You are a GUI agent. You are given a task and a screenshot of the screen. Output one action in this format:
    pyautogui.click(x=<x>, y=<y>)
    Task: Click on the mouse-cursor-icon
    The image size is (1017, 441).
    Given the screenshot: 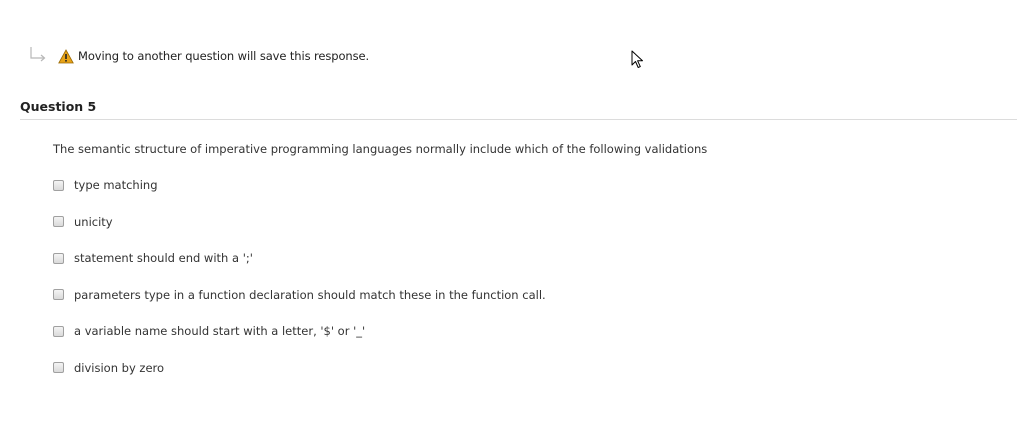 What is the action you would take?
    pyautogui.click(x=638, y=60)
    